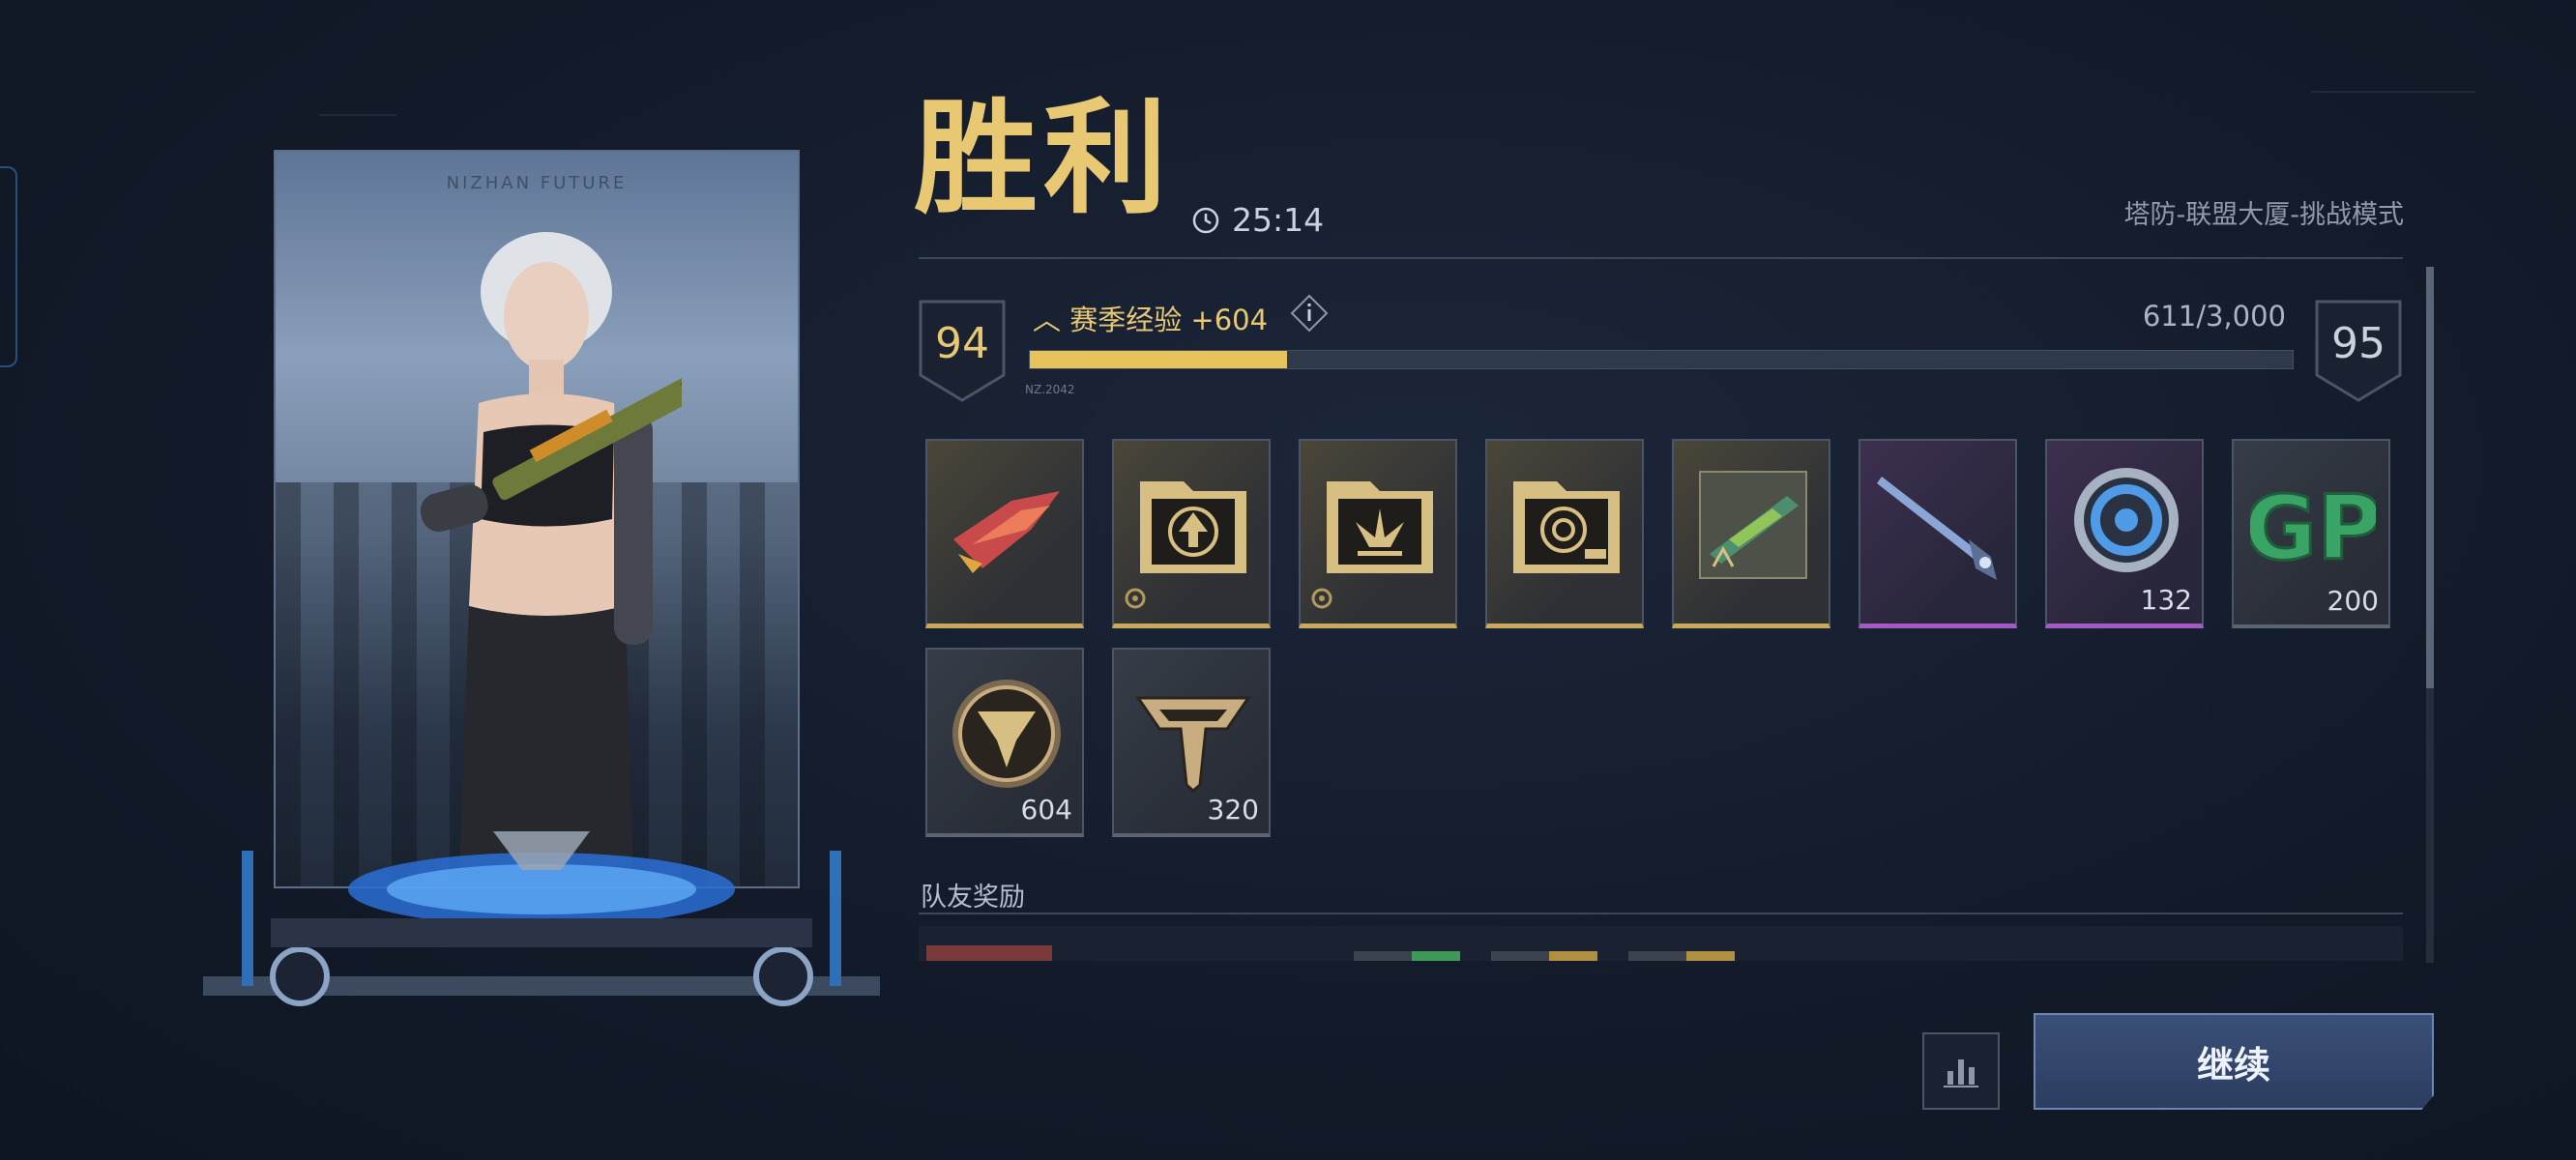 The image size is (2576, 1160). I want to click on gold-upgrade-folder-icon, so click(1193, 527).